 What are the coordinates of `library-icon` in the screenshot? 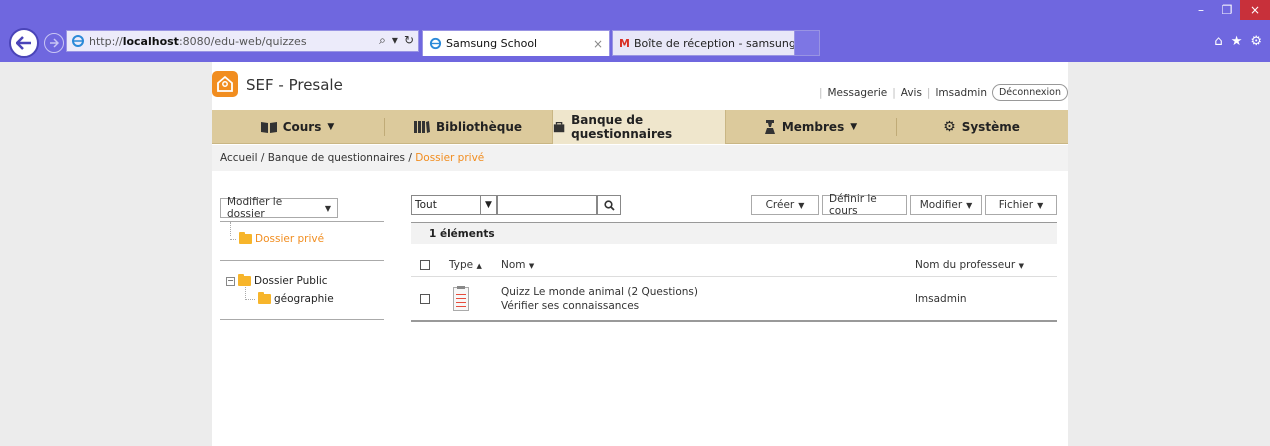 It's located at (421, 127).